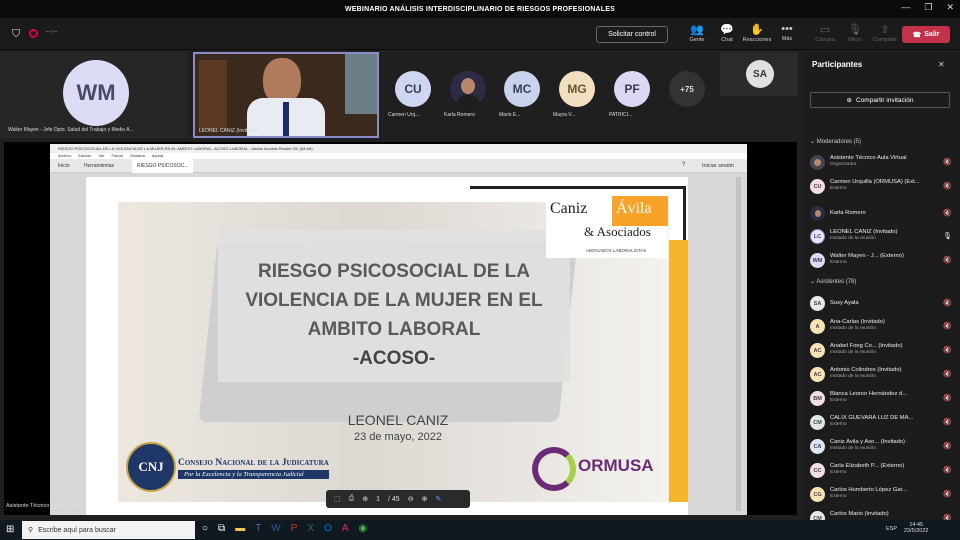 The height and width of the screenshot is (540, 960). I want to click on share-invite-button: ⊕ Compartir invitación, so click(880, 100).